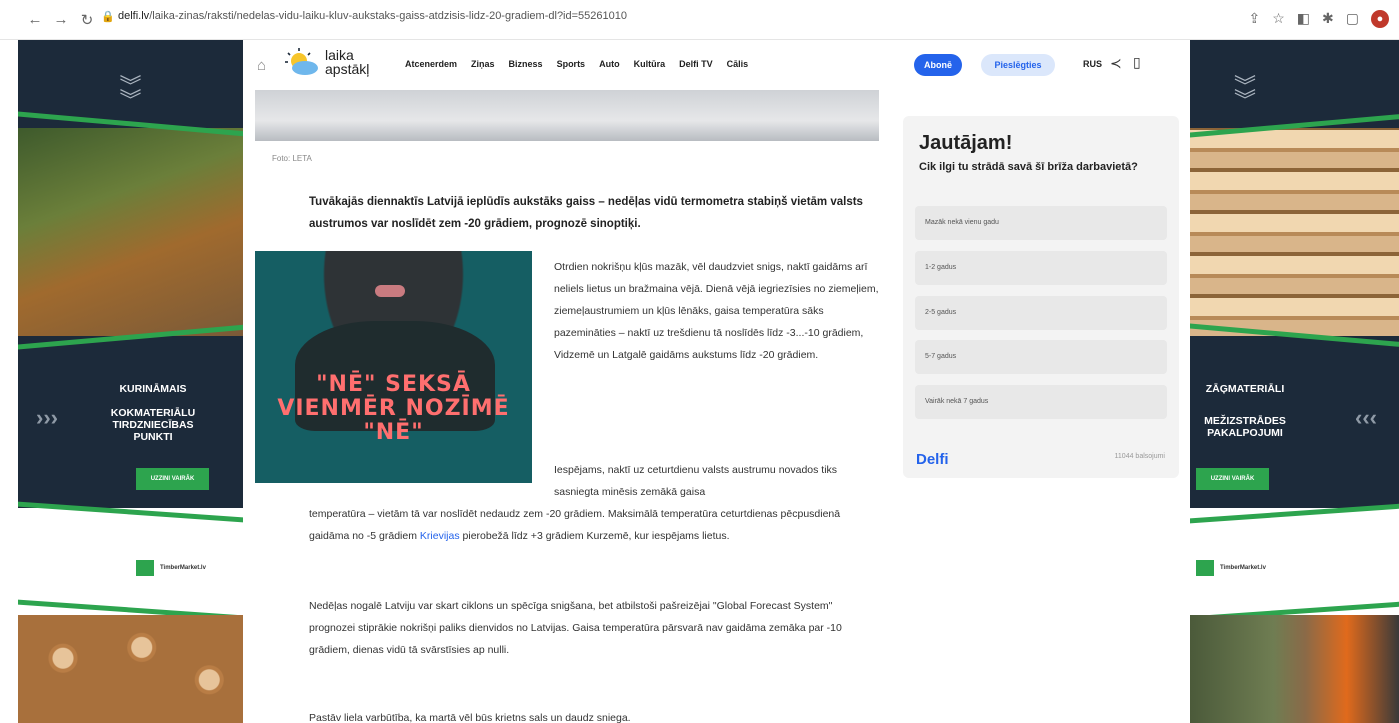 The width and height of the screenshot is (1399, 723). What do you see at coordinates (567, 115) in the screenshot?
I see `article-hero-image` at bounding box center [567, 115].